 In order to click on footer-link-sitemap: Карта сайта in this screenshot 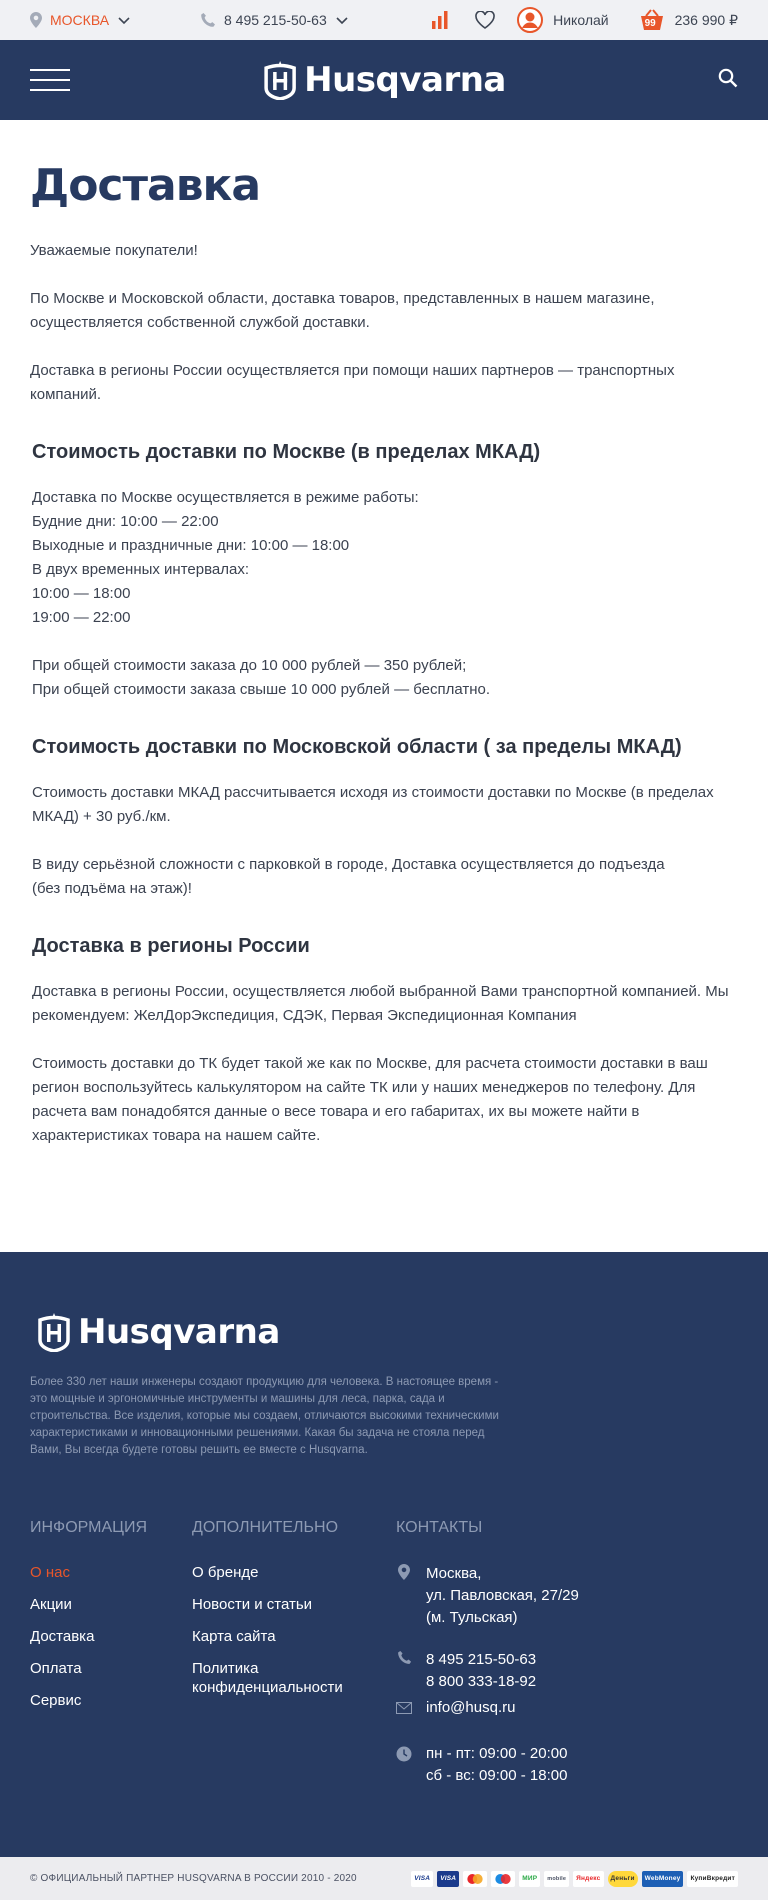, I will do `click(294, 1636)`.